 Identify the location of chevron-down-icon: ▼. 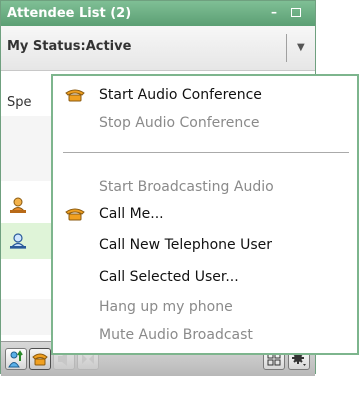
(301, 47).